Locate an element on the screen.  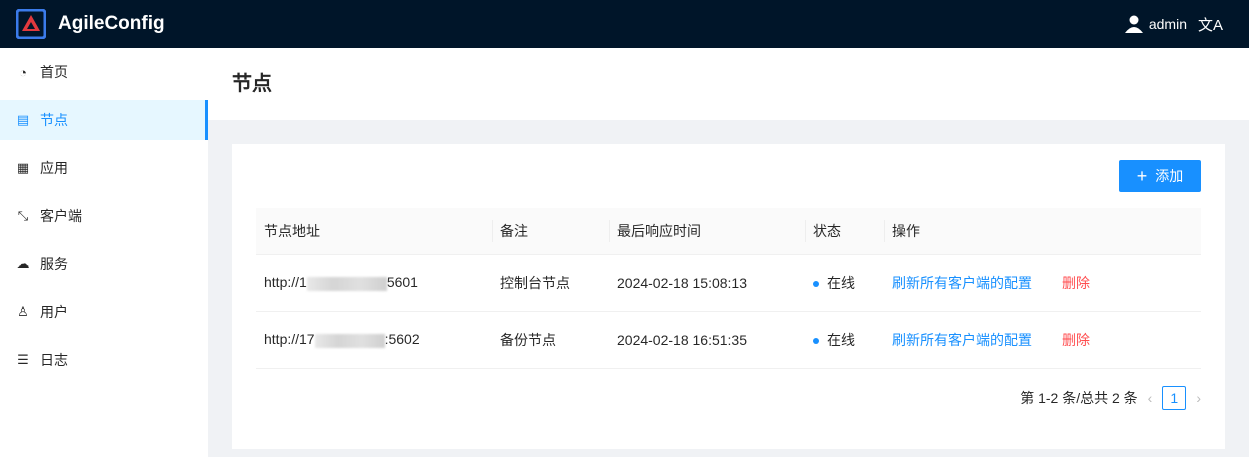
dashboard-icon: ◔ is located at coordinates (23, 72).